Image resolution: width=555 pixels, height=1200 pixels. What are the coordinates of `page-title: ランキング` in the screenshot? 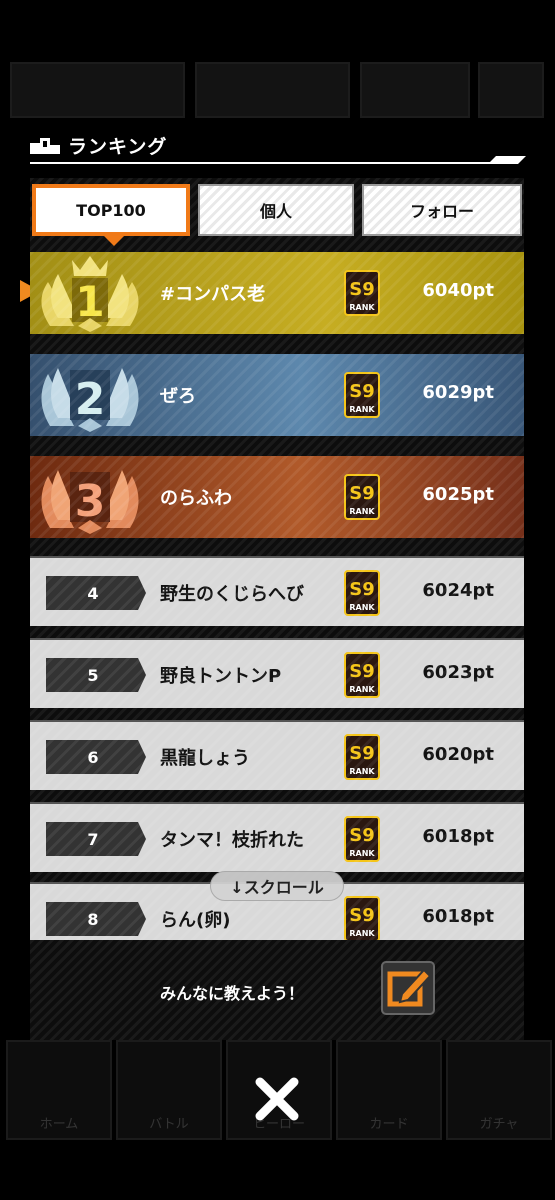 It's located at (118, 147).